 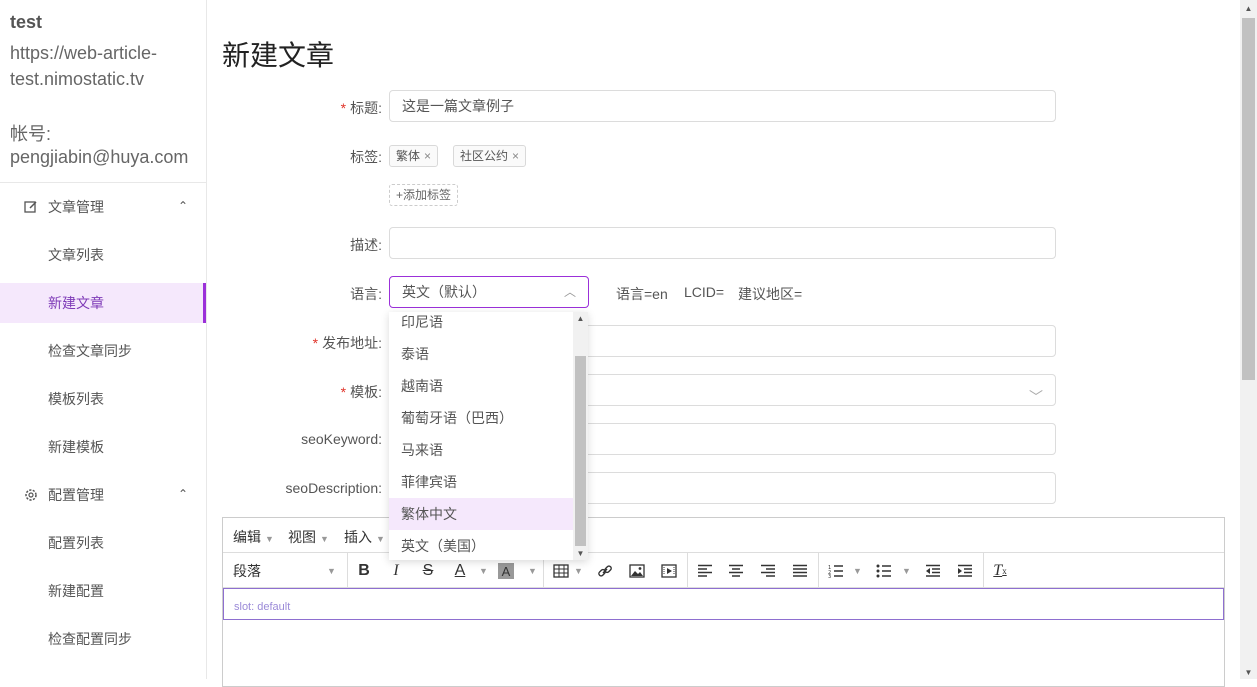 I want to click on publish-label-text: 发布地址:, so click(x=352, y=343).